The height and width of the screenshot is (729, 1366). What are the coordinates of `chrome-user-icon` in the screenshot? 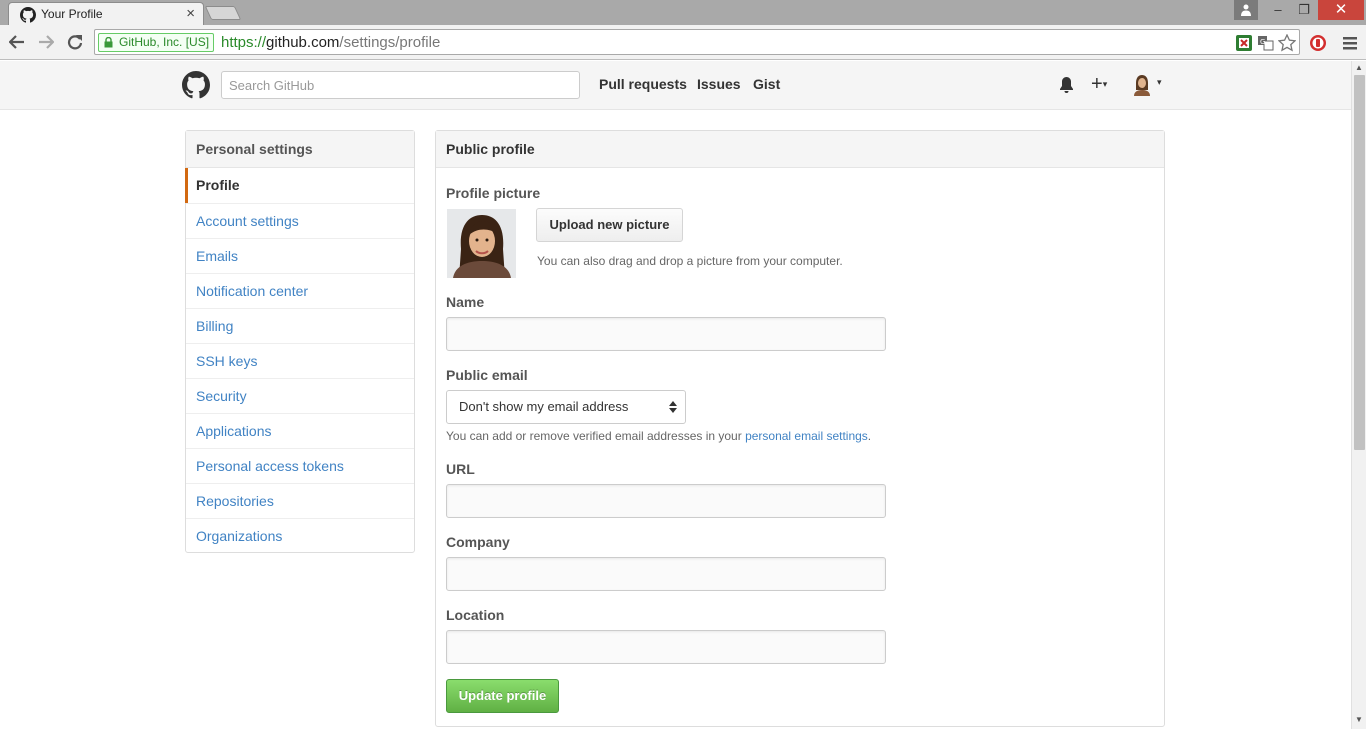 It's located at (1246, 10).